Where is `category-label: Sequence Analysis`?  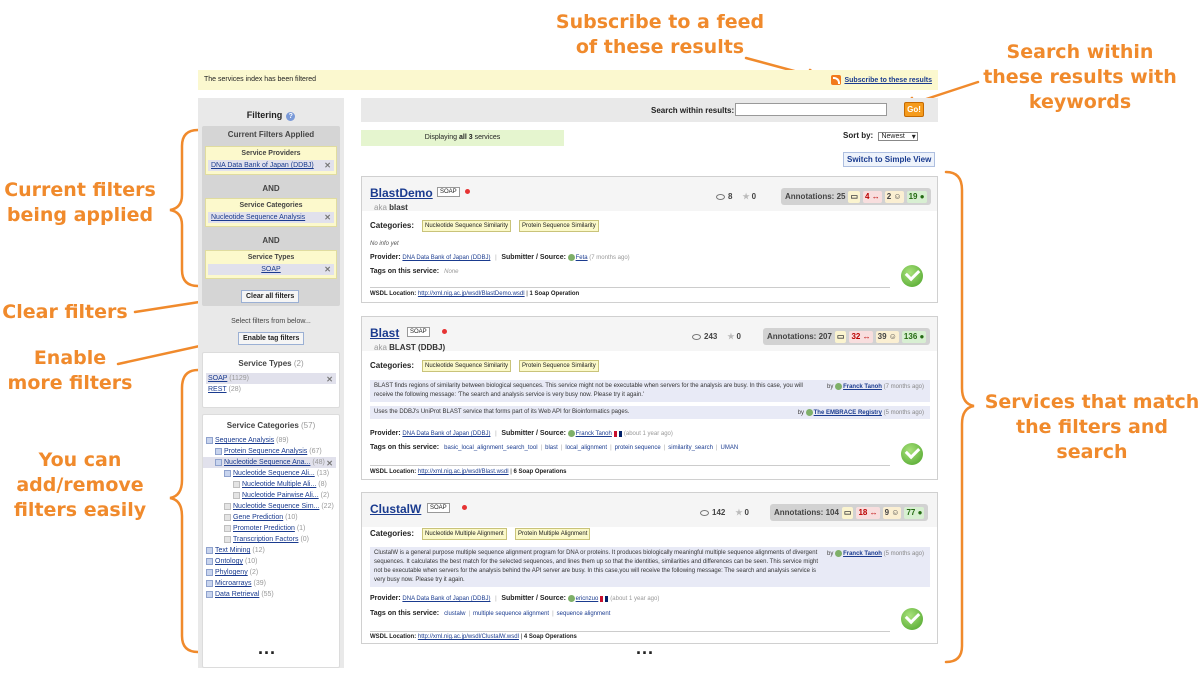
category-label: Sequence Analysis is located at coordinates (244, 440).